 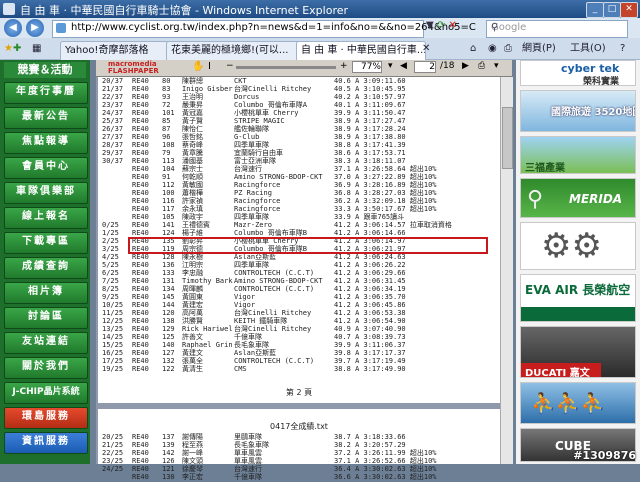 I want to click on prev-page-icon: ◀, so click(x=403, y=66).